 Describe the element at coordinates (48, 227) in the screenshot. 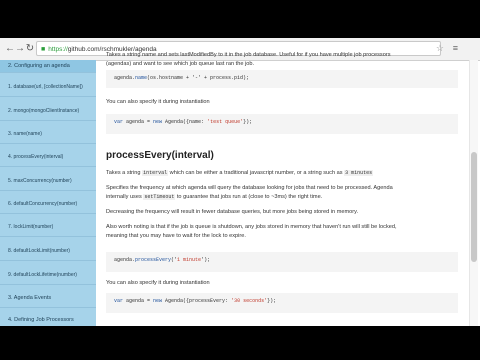

I see `toc-item-locklimit: 7. lockLimit(number)` at that location.